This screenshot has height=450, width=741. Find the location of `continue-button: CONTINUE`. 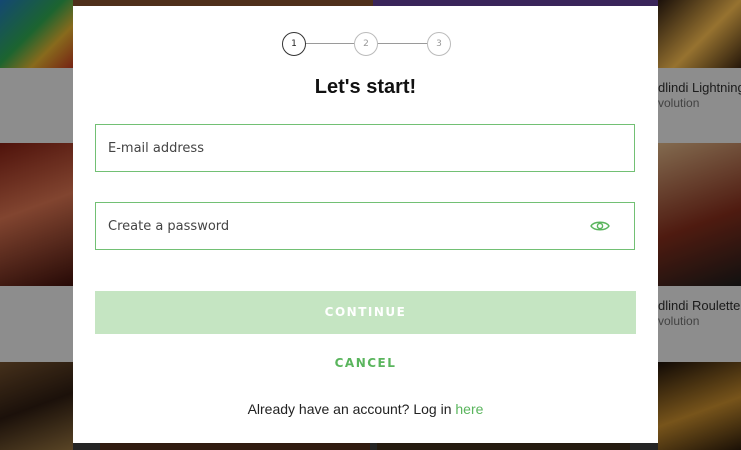

continue-button: CONTINUE is located at coordinates (365, 312).